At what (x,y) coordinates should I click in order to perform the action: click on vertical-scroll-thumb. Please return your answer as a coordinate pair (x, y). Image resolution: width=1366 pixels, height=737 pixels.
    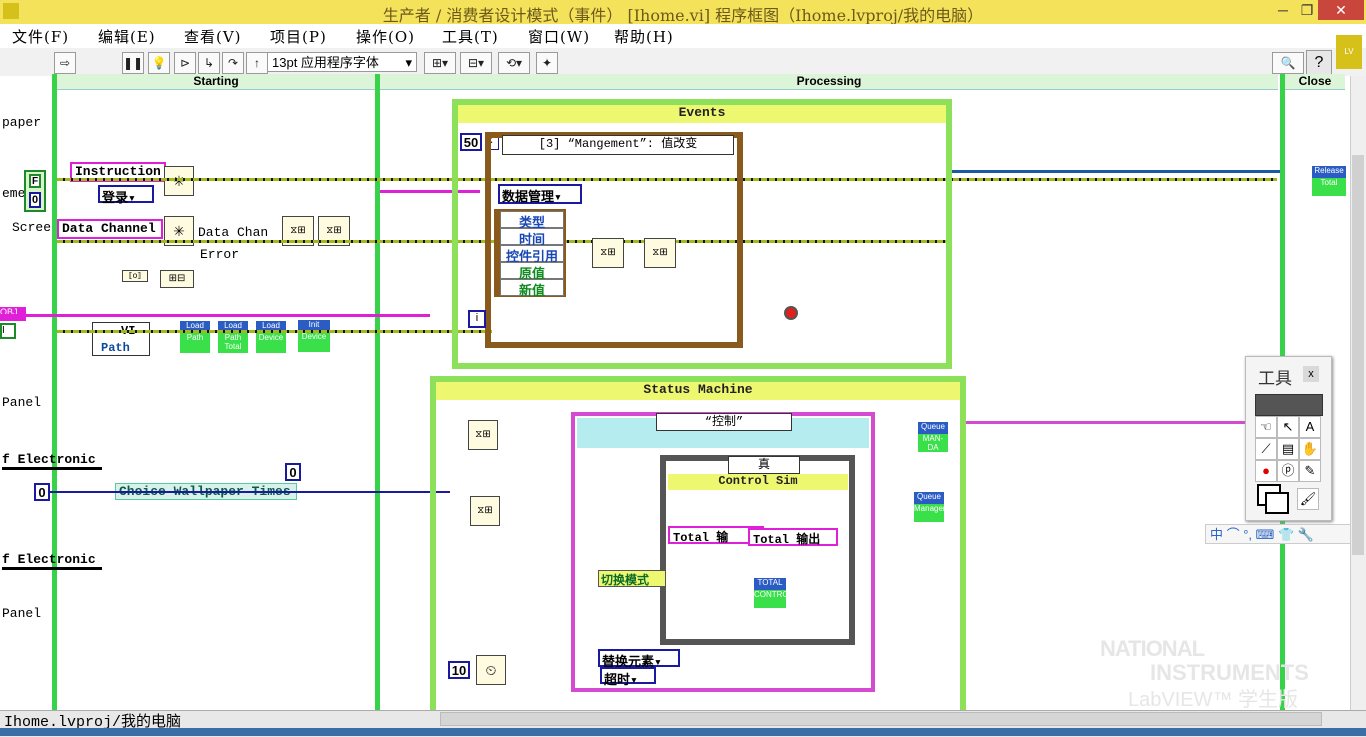
    Looking at the image, I should click on (1358, 355).